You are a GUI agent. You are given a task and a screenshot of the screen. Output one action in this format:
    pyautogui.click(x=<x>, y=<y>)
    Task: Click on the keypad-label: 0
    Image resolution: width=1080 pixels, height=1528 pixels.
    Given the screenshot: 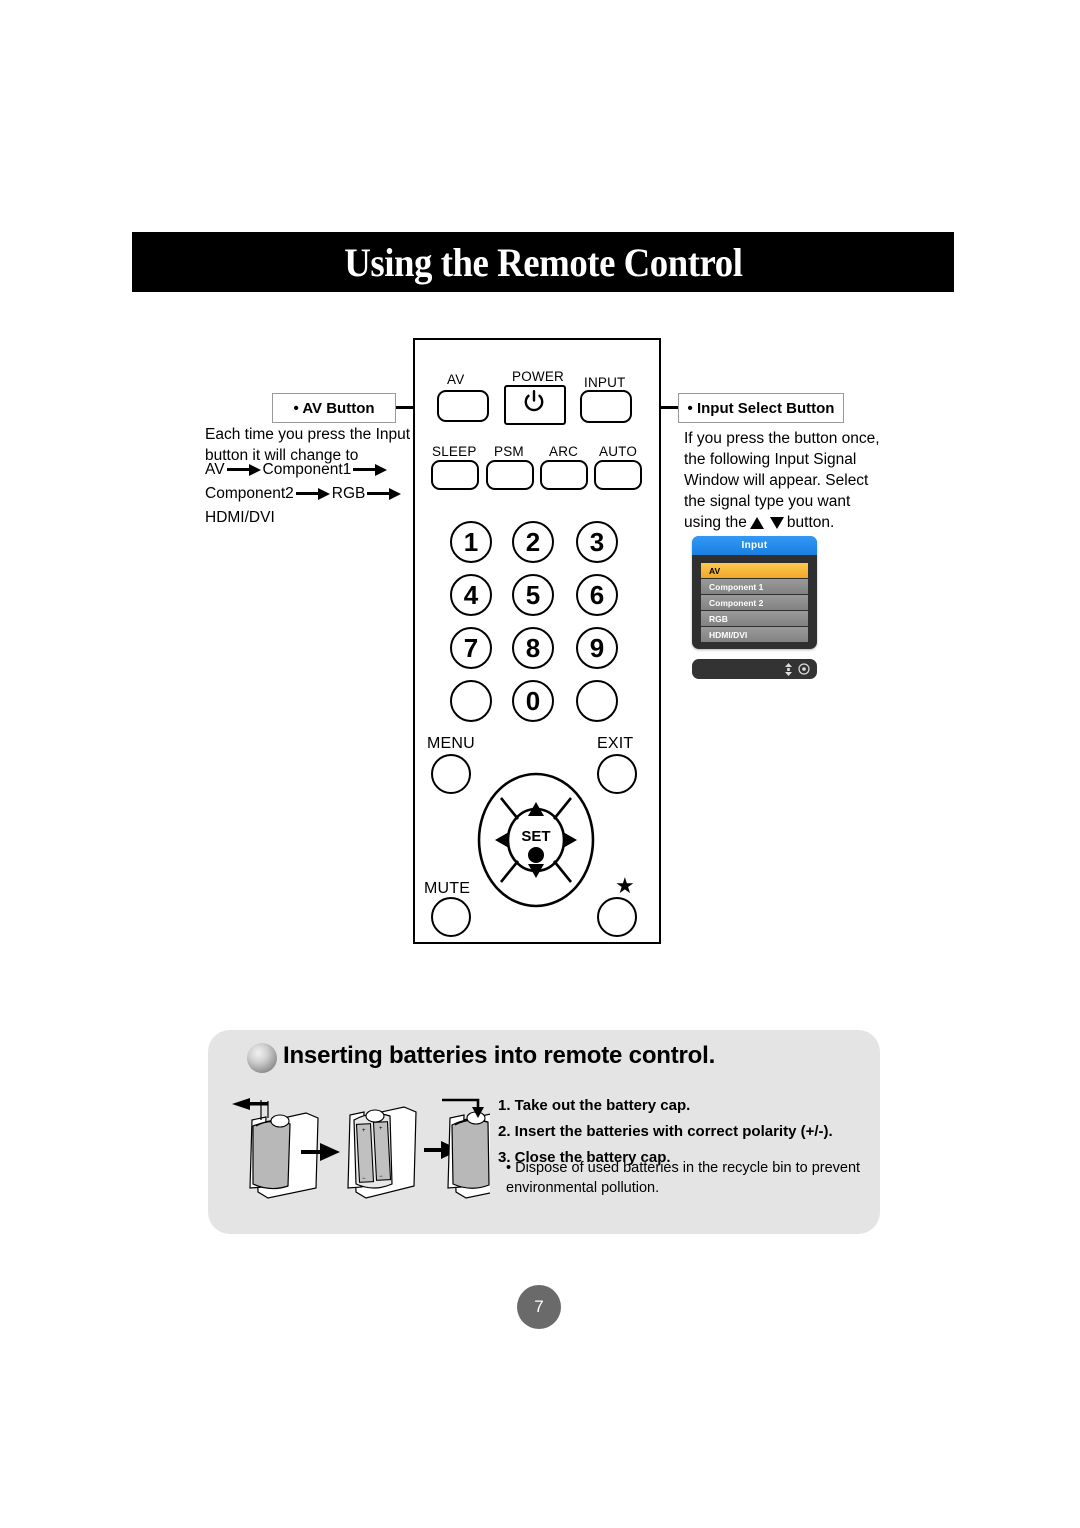 What is the action you would take?
    pyautogui.click(x=533, y=700)
    